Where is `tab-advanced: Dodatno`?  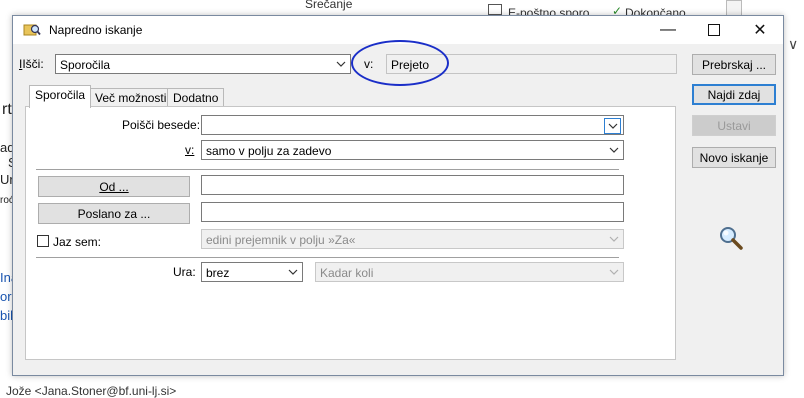 tab-advanced: Dodatno is located at coordinates (196, 97).